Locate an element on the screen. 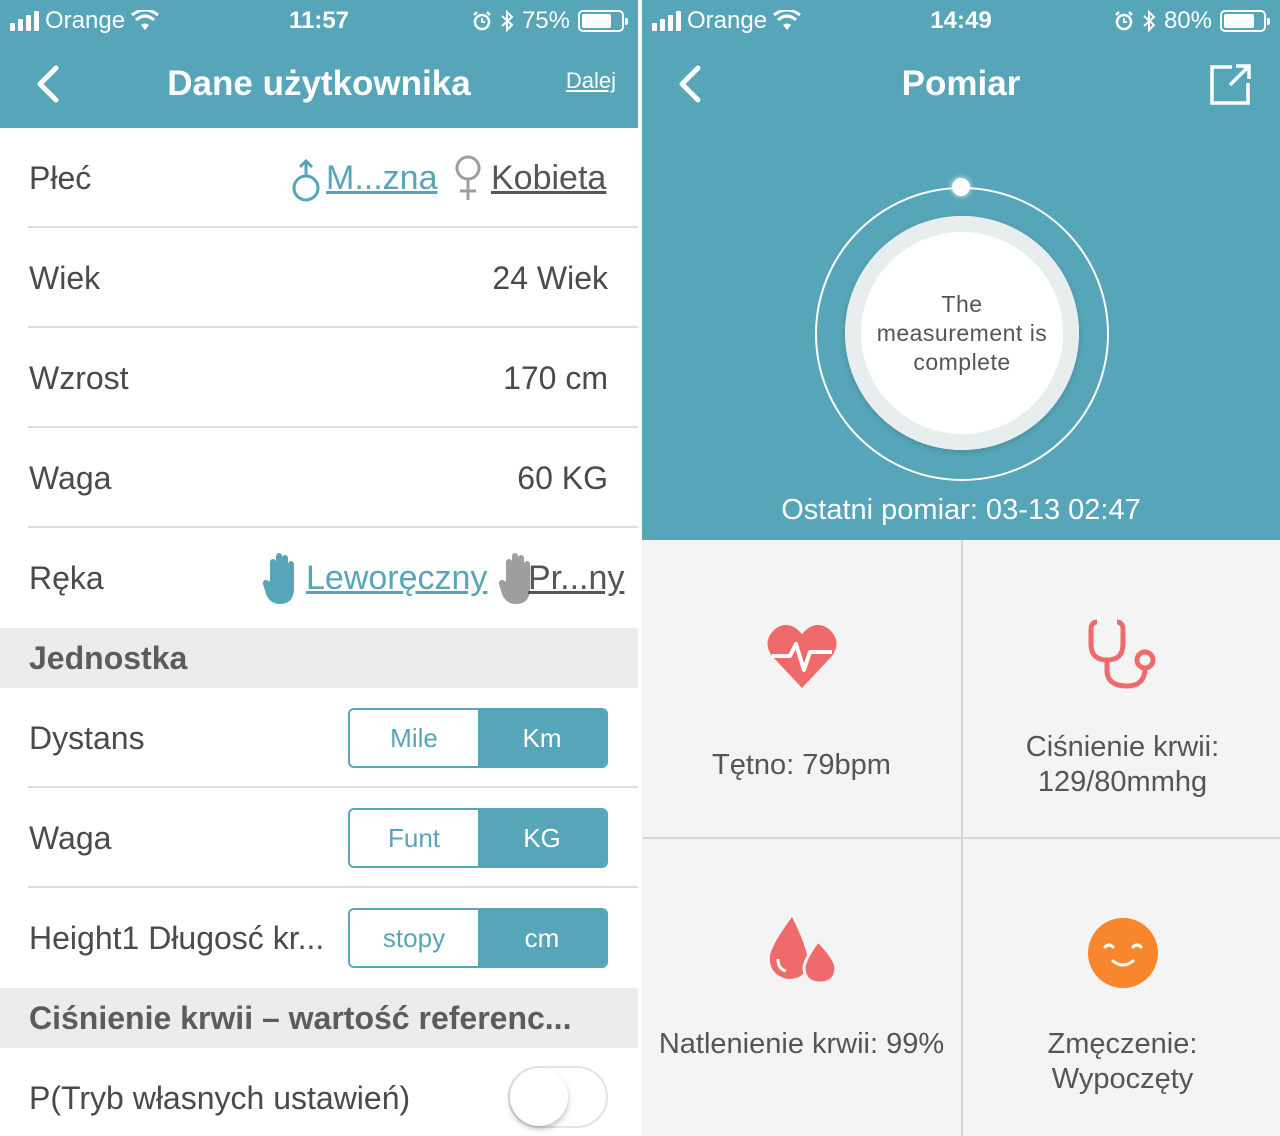  battery-percent: 75% is located at coordinates (545, 20).